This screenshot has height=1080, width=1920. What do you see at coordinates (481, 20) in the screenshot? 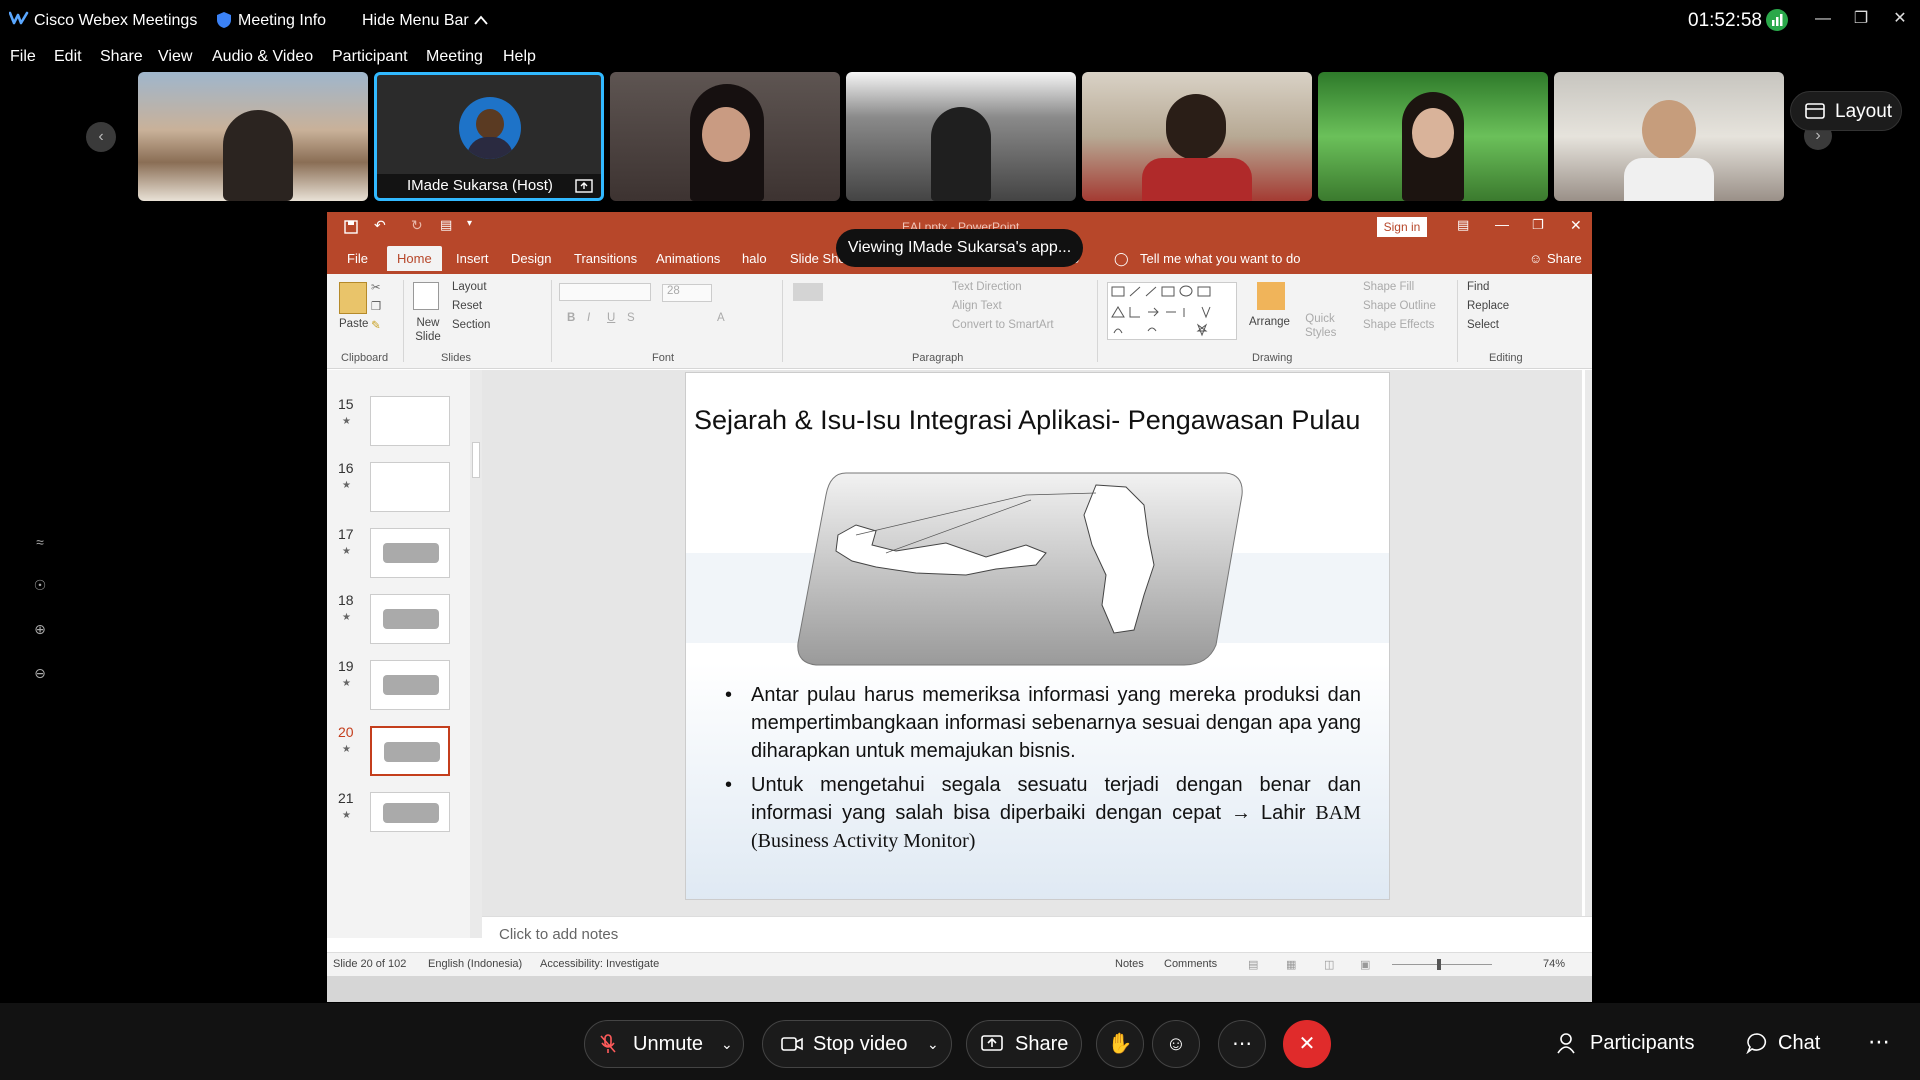
I see `chevron-up-icon` at bounding box center [481, 20].